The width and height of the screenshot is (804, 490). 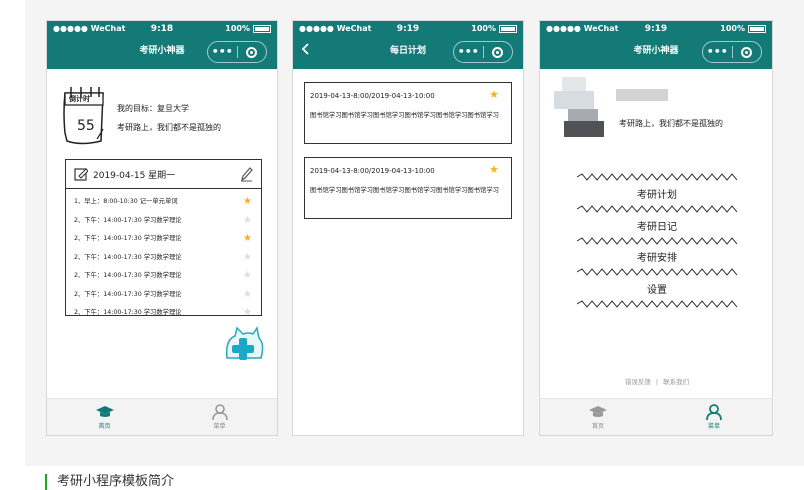 I want to click on nav-bar: ●●●●● WeChat 9:19 100% 每日计划 •••, so click(x=408, y=45).